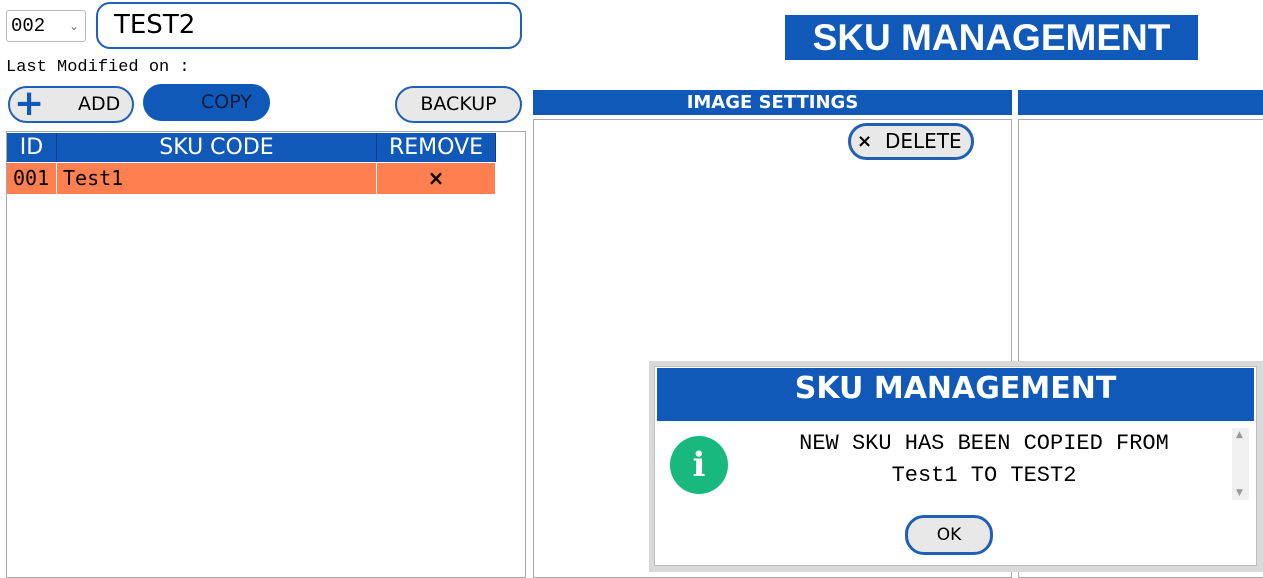  What do you see at coordinates (309, 25) in the screenshot?
I see `sku-name-input: TEST2` at bounding box center [309, 25].